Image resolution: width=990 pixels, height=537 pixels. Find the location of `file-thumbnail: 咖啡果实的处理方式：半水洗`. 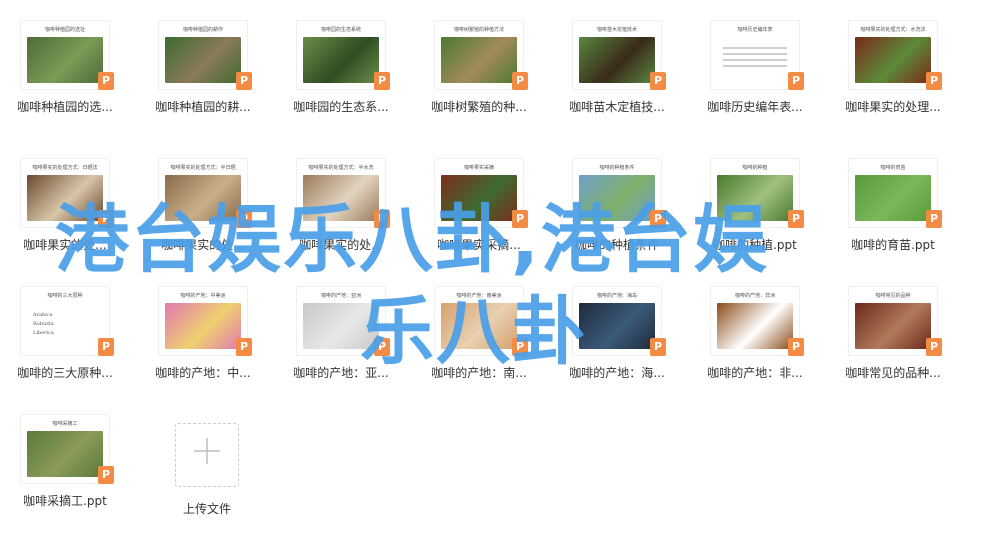

file-thumbnail: 咖啡果实的处理方式：半水洗 is located at coordinates (341, 193).